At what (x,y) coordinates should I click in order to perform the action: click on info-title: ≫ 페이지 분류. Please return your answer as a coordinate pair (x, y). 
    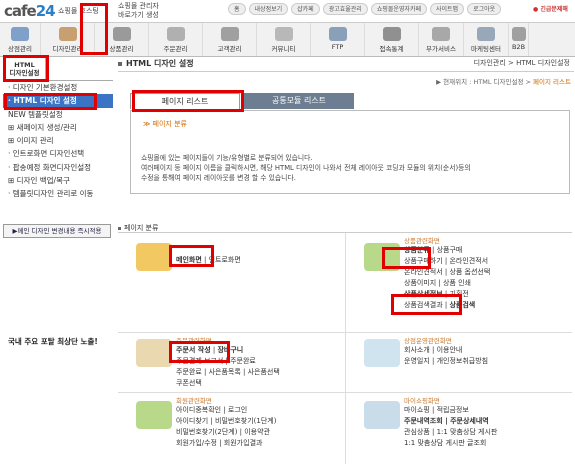
    Looking at the image, I should click on (165, 124).